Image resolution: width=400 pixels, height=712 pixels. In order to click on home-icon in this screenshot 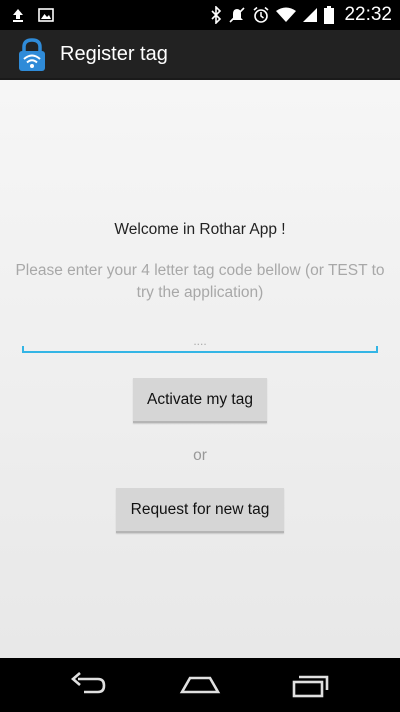, I will do `click(200, 685)`.